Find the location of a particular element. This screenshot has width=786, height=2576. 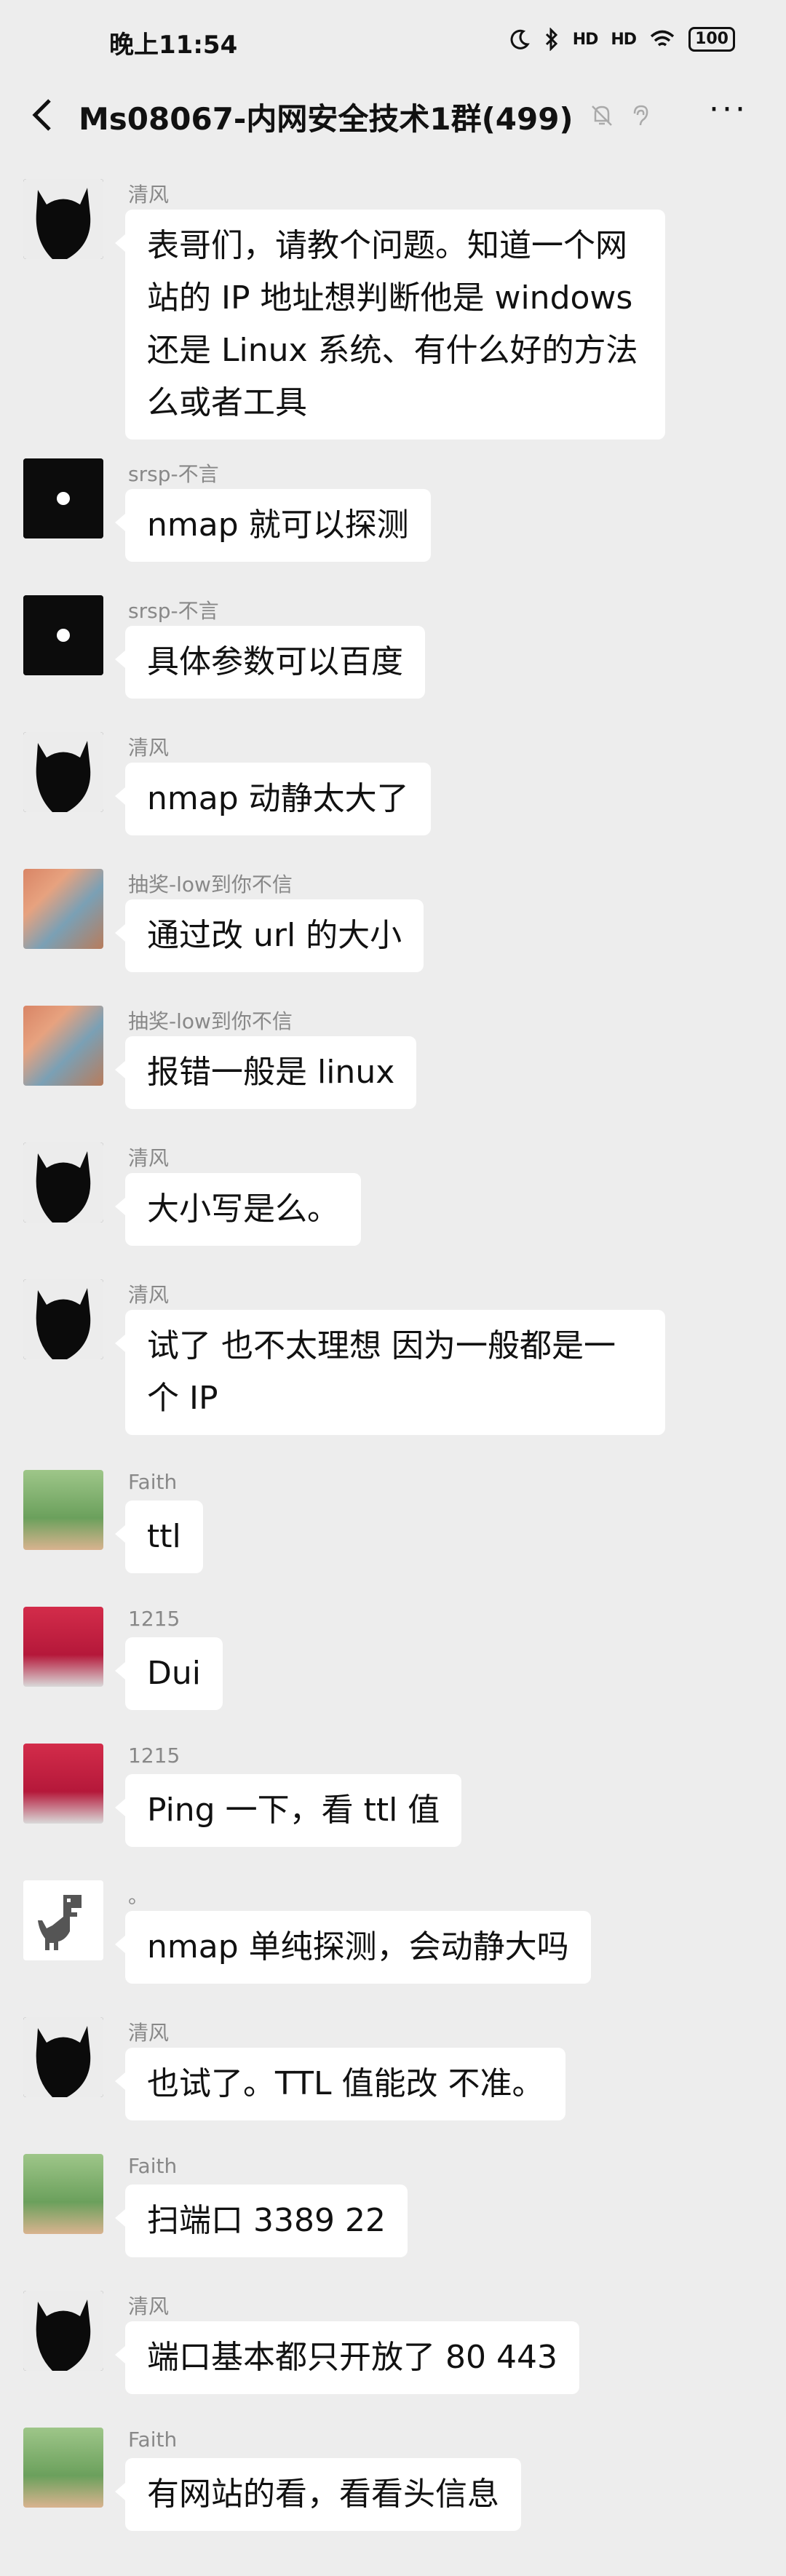

message-bubble: 有网站的看，看看头信息 is located at coordinates (318, 2494).